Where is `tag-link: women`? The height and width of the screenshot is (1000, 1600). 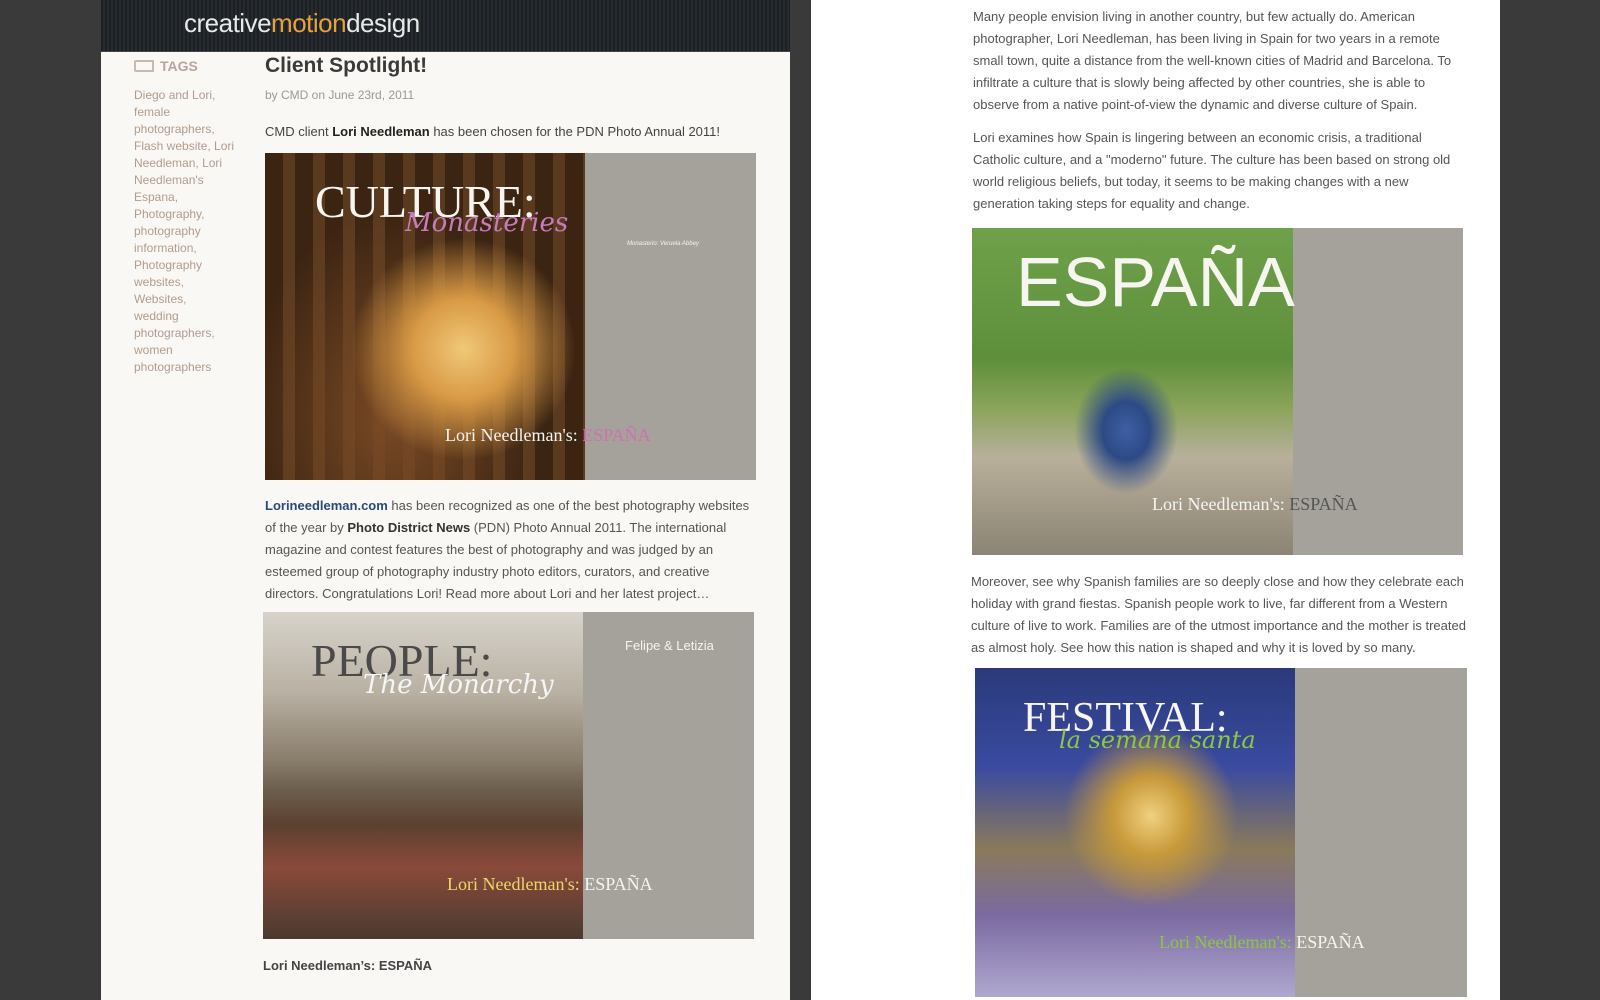
tag-link: women is located at coordinates (153, 350).